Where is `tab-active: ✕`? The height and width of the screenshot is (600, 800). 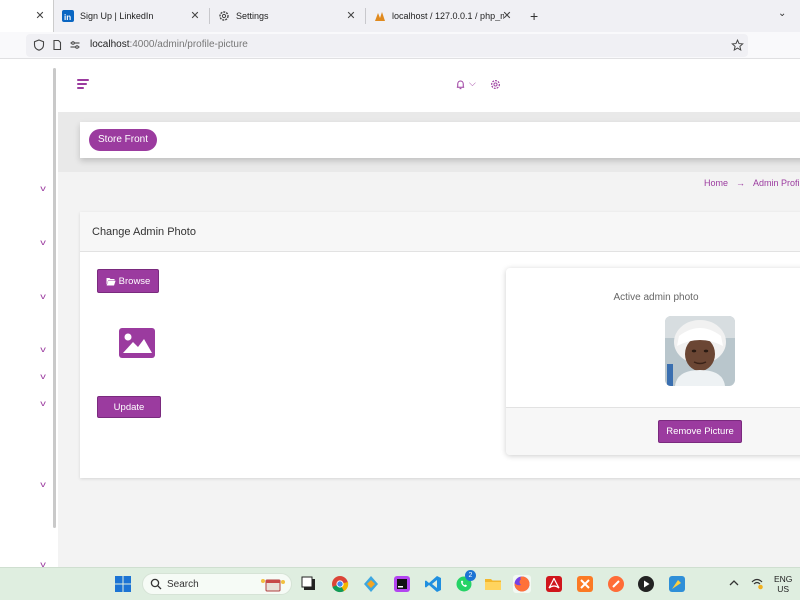
tab-active: ✕ is located at coordinates (26, 16).